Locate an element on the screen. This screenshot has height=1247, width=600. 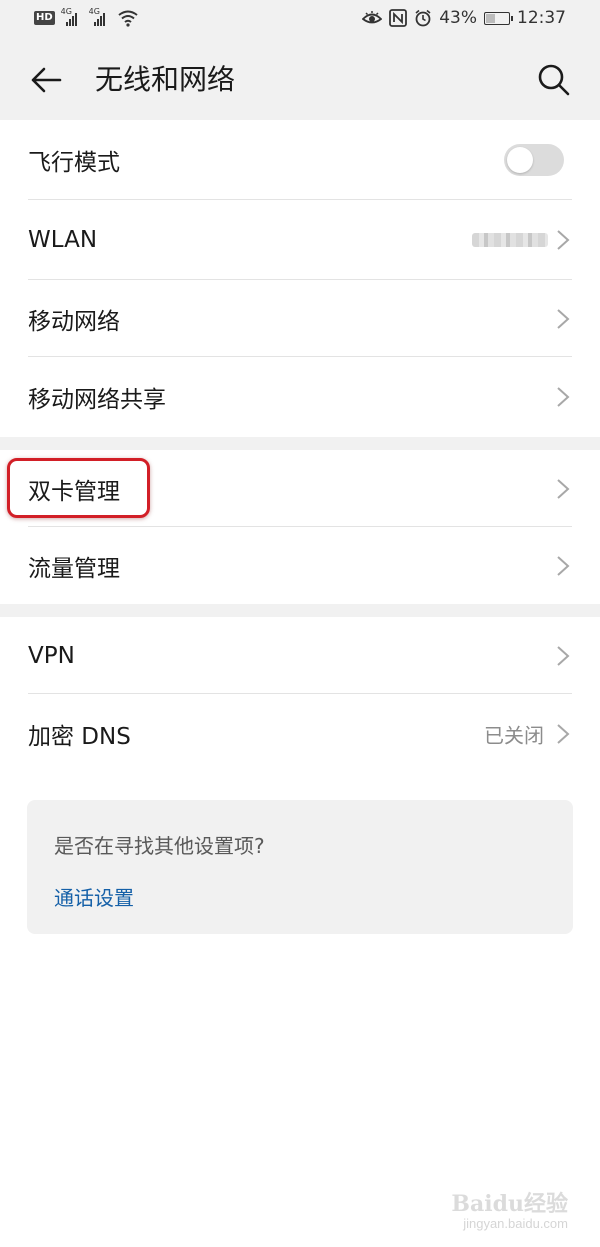
row-label: VPN is located at coordinates (51, 655).